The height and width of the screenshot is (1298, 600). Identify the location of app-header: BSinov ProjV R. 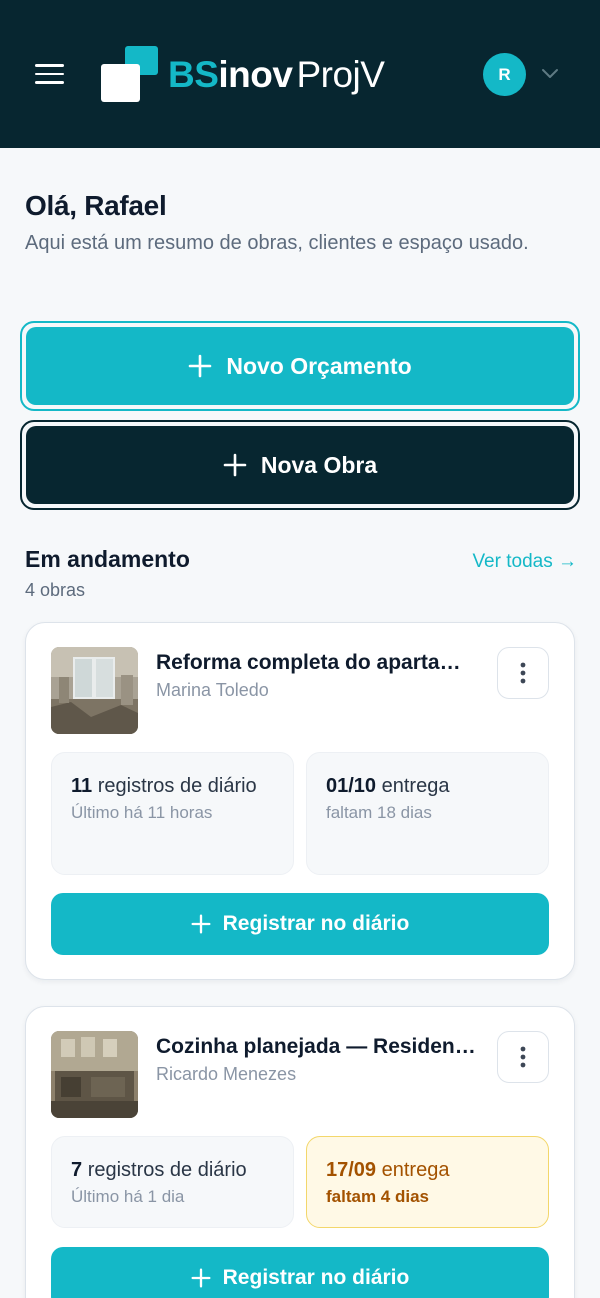
(300, 74).